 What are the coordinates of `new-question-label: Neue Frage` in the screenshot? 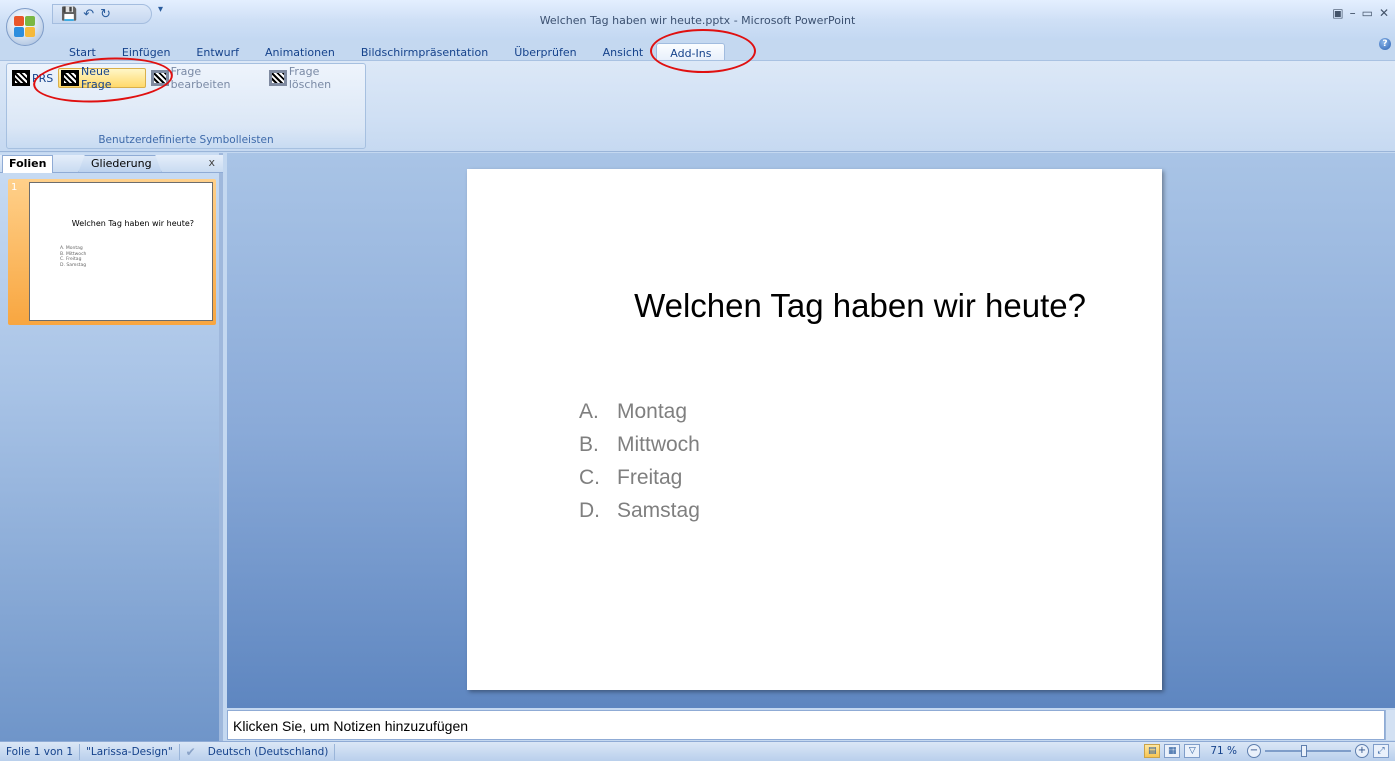 It's located at (96, 78).